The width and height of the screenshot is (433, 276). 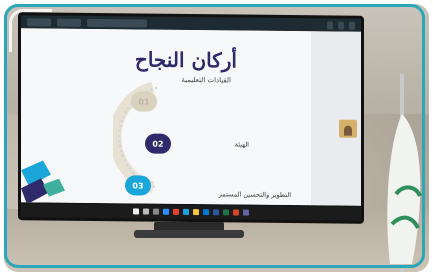 I want to click on frame-corner-accent, so click(x=30, y=30).